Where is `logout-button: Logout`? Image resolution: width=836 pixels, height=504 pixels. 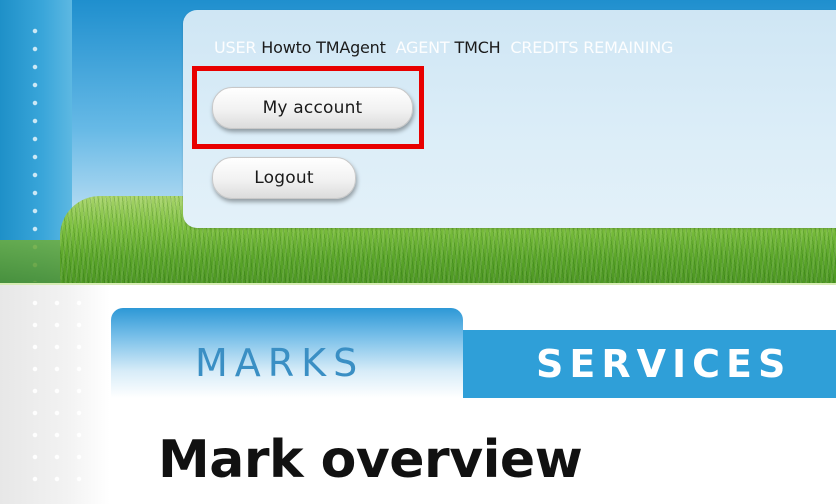 logout-button: Logout is located at coordinates (284, 178).